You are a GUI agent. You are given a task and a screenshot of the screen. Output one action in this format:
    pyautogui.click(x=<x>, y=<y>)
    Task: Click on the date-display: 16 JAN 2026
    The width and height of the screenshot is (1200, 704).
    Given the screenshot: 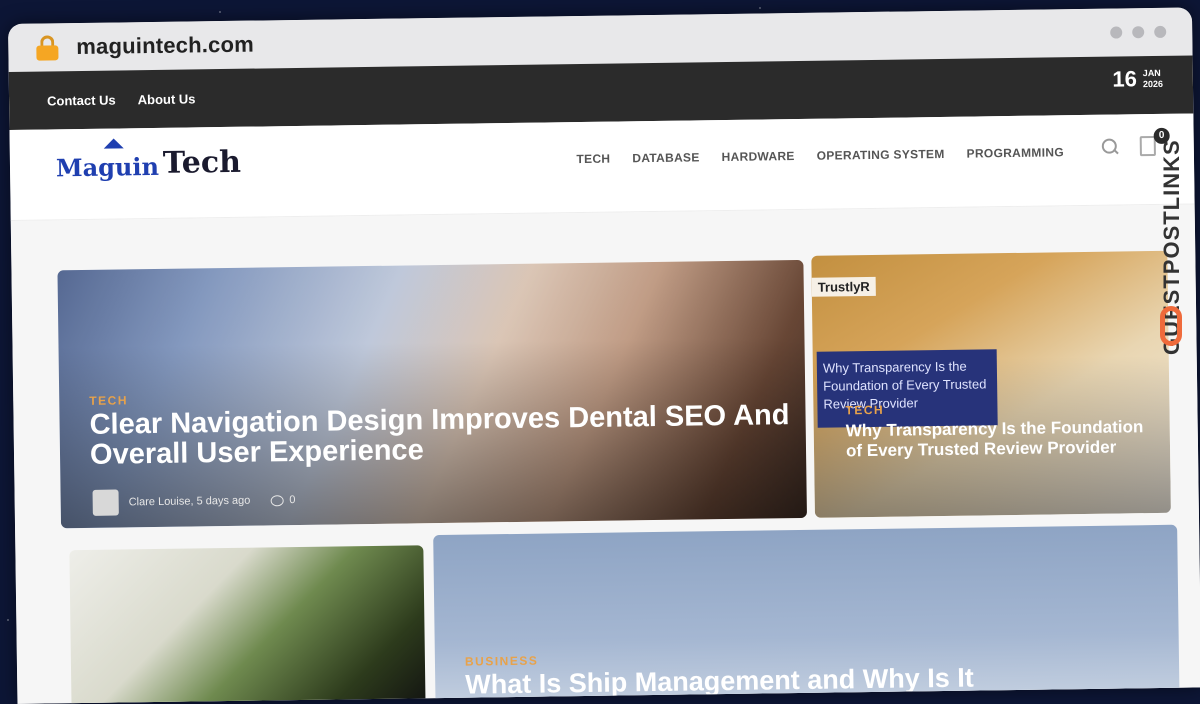 What is the action you would take?
    pyautogui.click(x=1137, y=79)
    